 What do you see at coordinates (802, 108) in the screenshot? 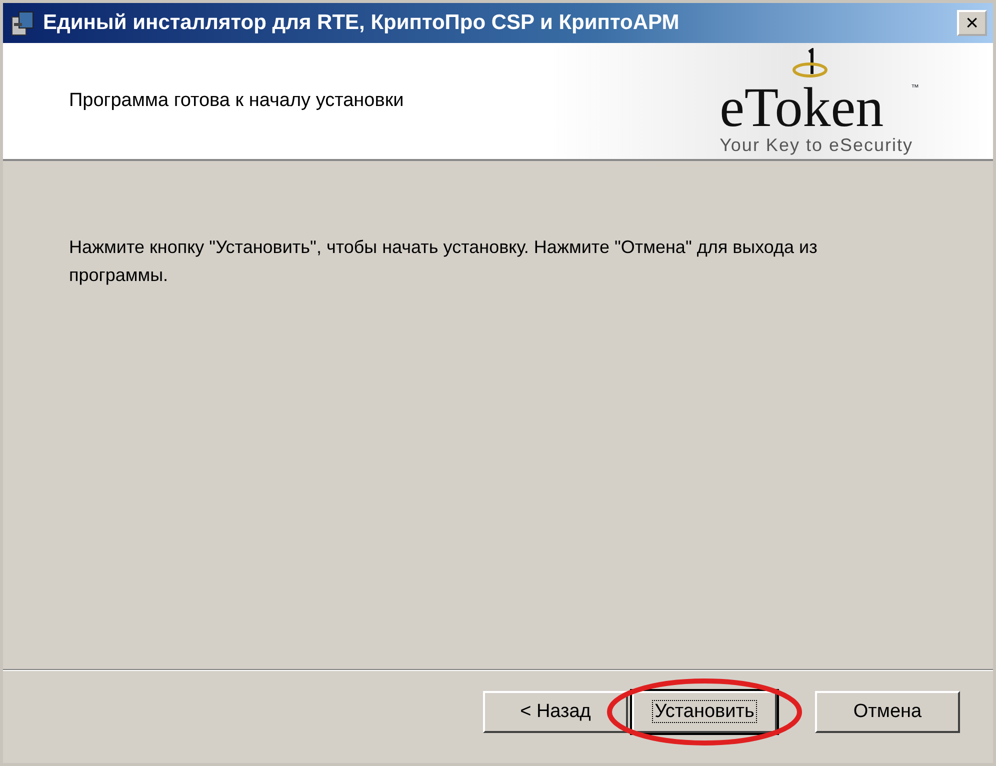
I see `logo-name: eToken` at bounding box center [802, 108].